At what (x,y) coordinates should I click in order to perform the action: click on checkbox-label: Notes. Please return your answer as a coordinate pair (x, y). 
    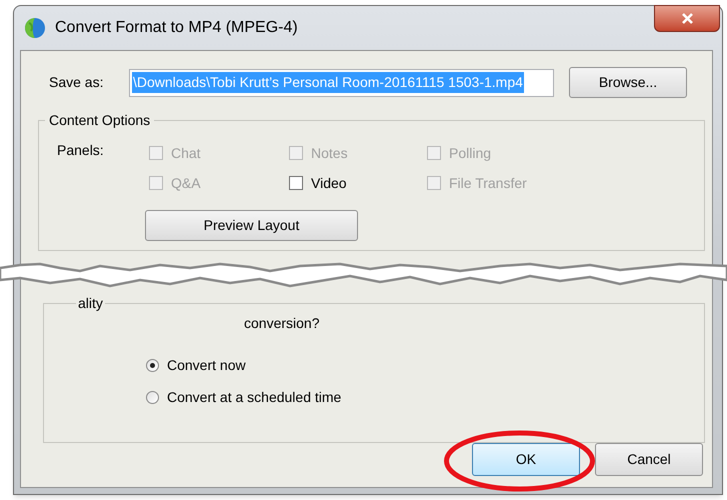
    Looking at the image, I should click on (329, 153).